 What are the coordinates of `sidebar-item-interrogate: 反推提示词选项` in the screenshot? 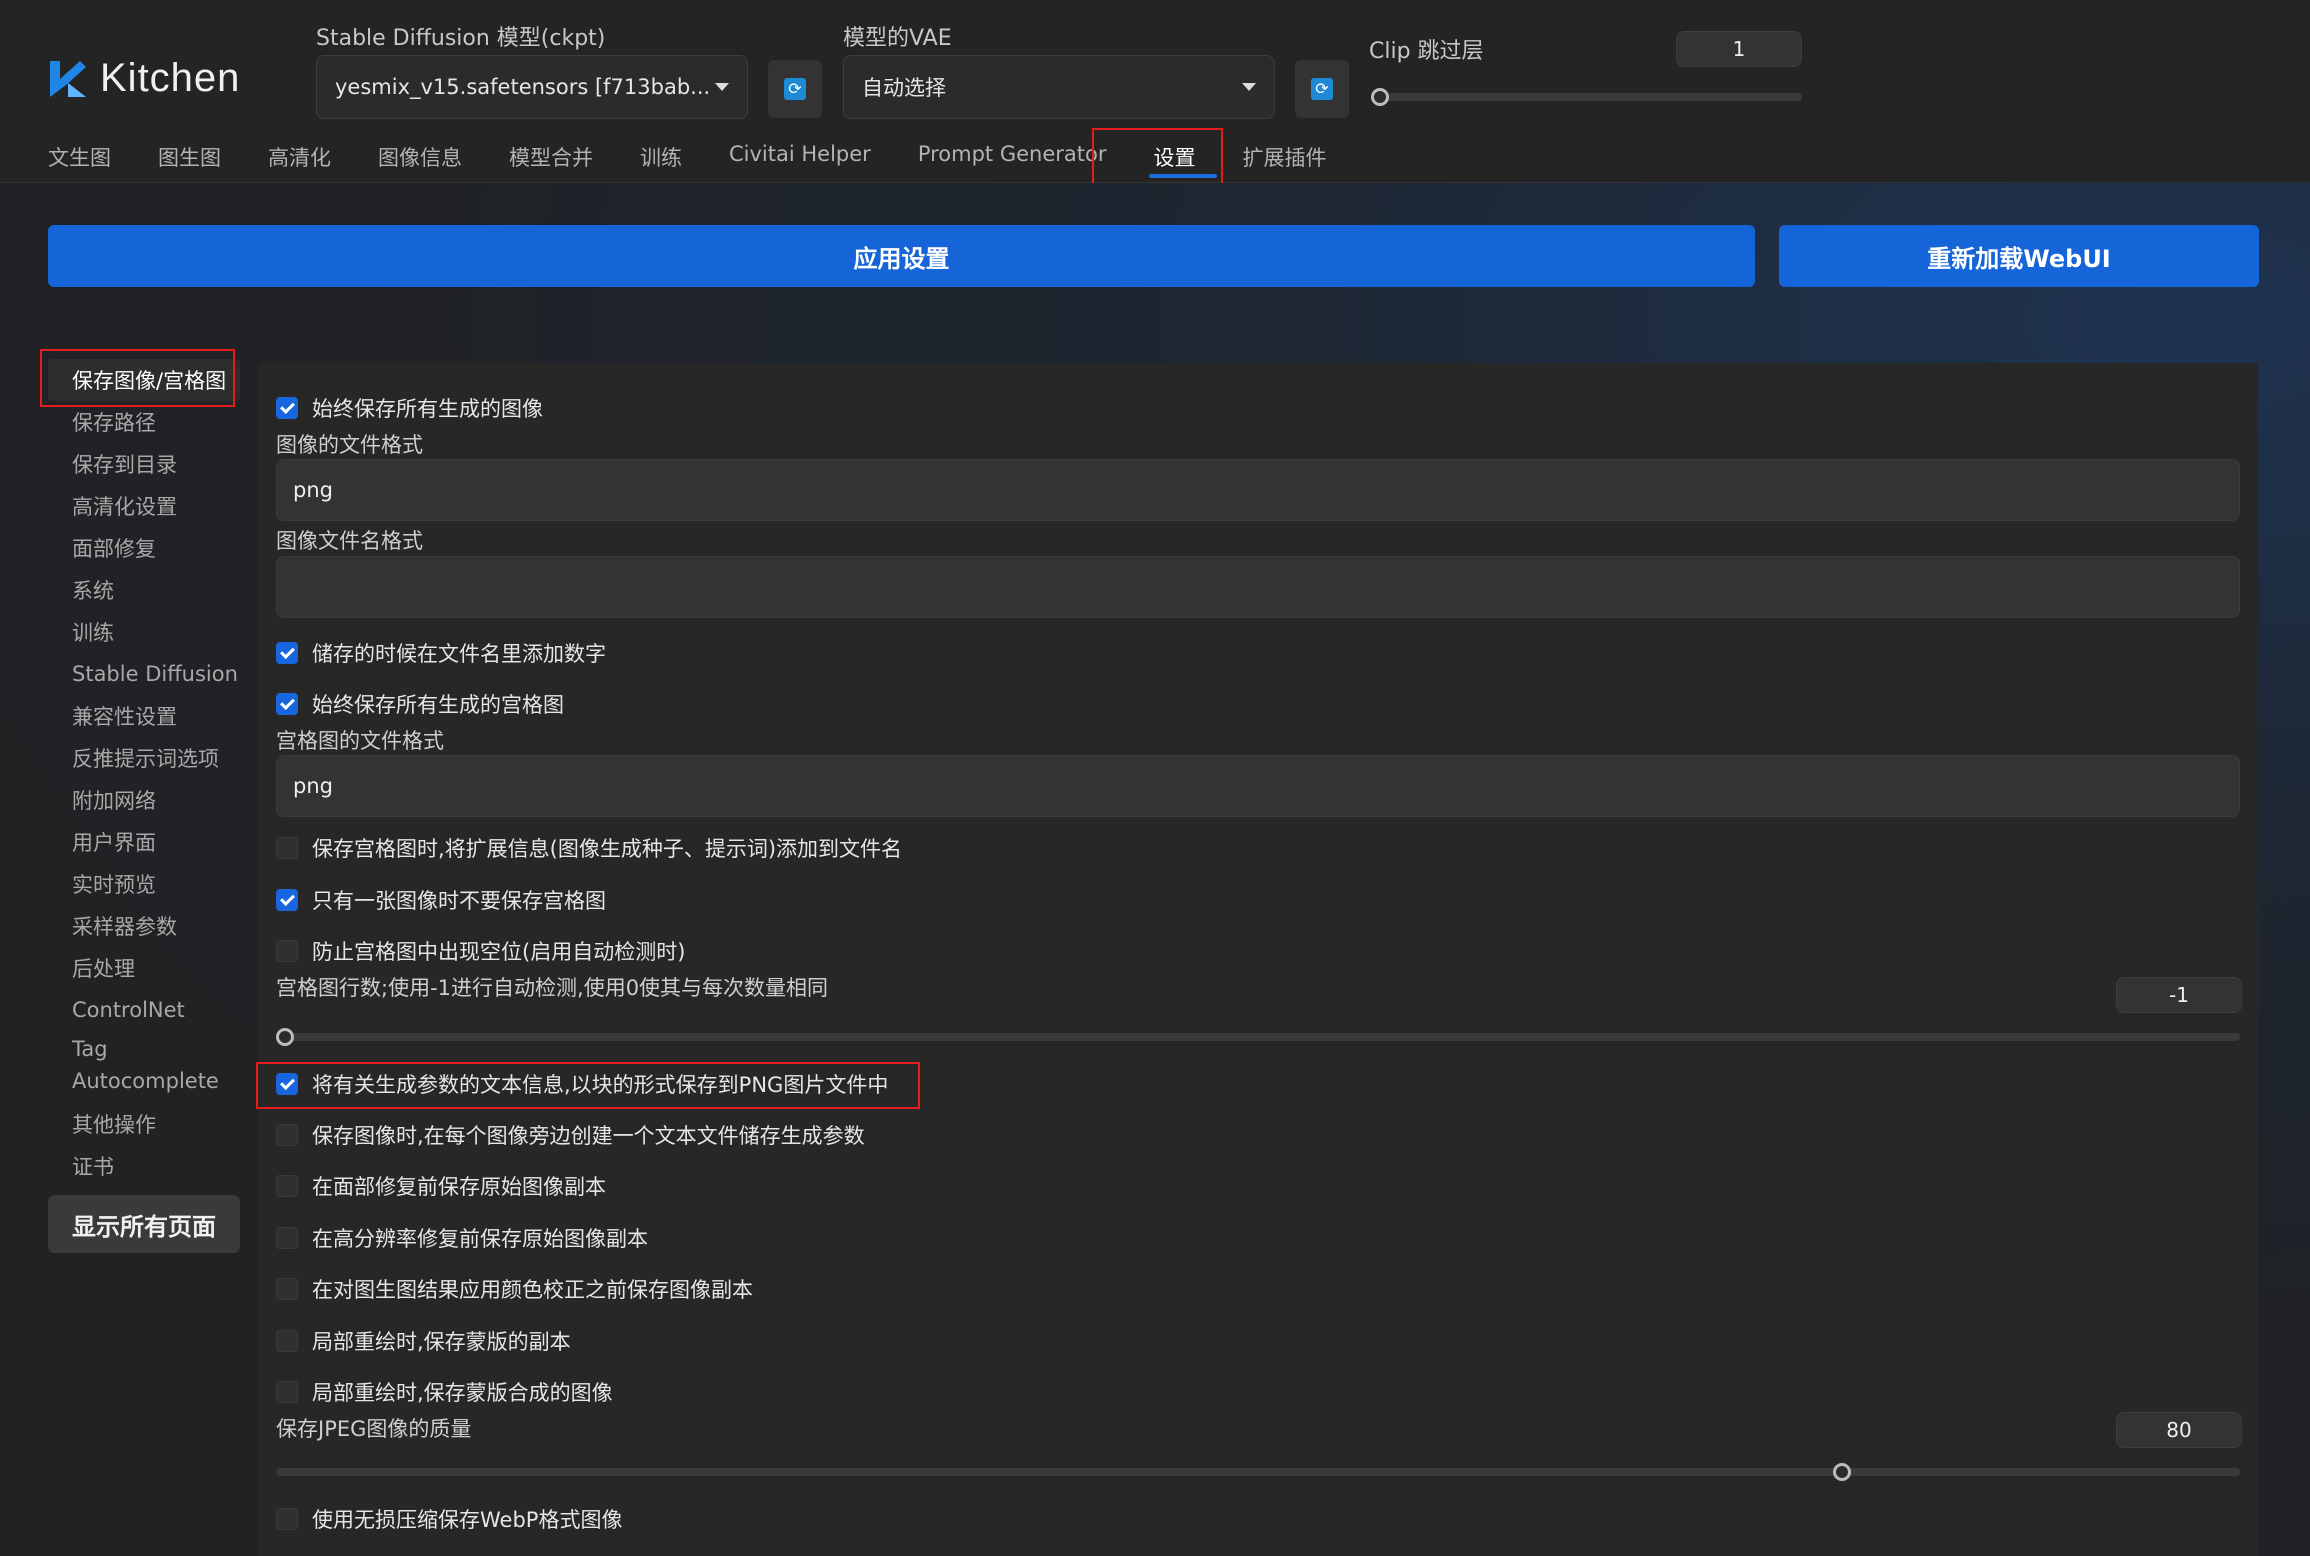 It's located at (144, 758).